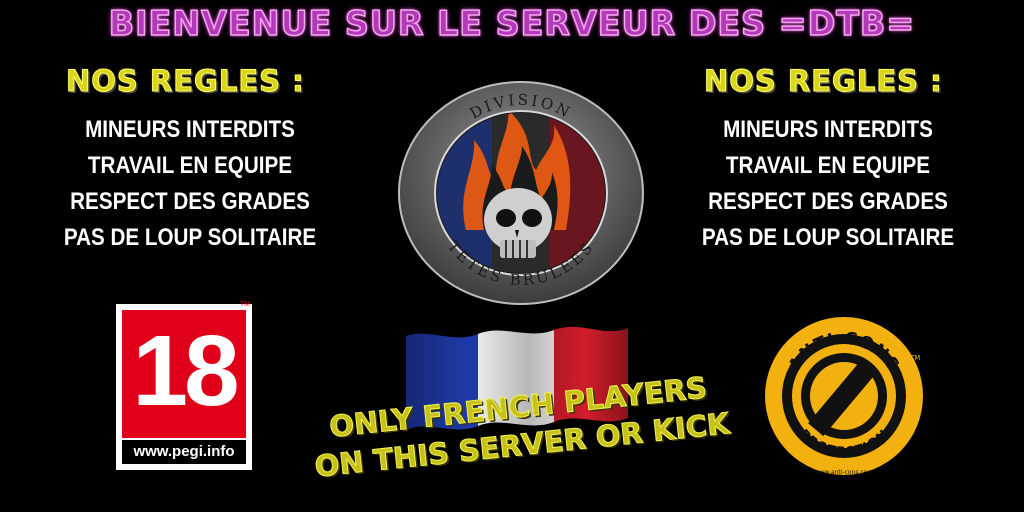  I want to click on division-emblem: DIVISION TETES BRULEES, so click(521, 195).